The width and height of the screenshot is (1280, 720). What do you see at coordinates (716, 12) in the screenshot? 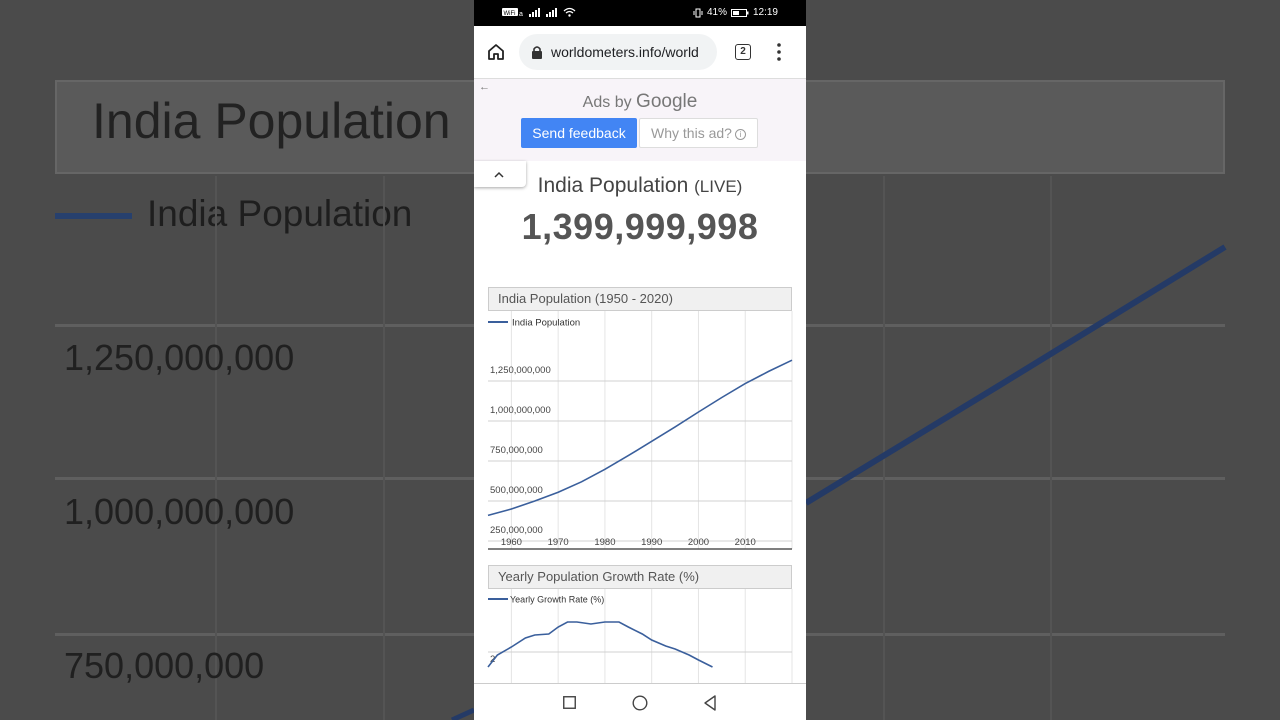
I see `battery-percent: 41%` at bounding box center [716, 12].